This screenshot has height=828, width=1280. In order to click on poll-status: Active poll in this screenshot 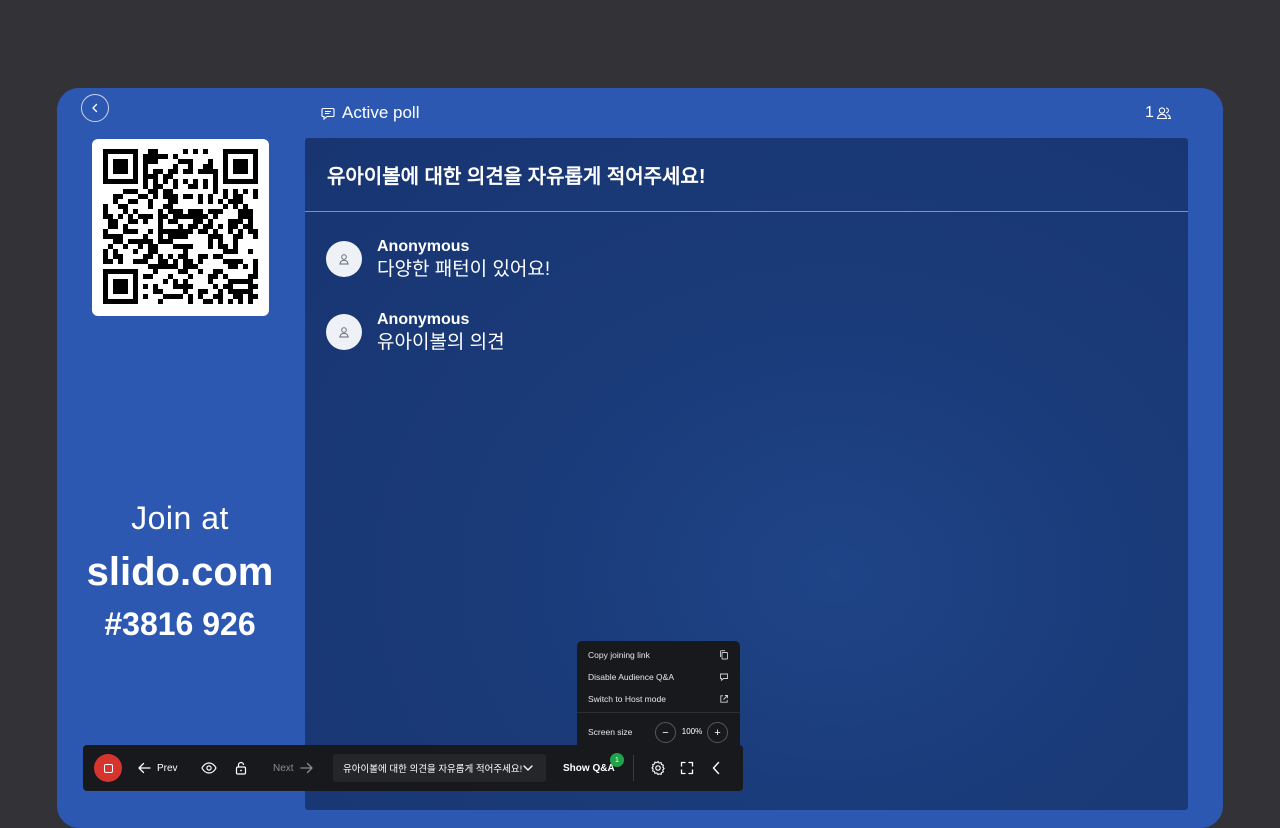, I will do `click(370, 113)`.